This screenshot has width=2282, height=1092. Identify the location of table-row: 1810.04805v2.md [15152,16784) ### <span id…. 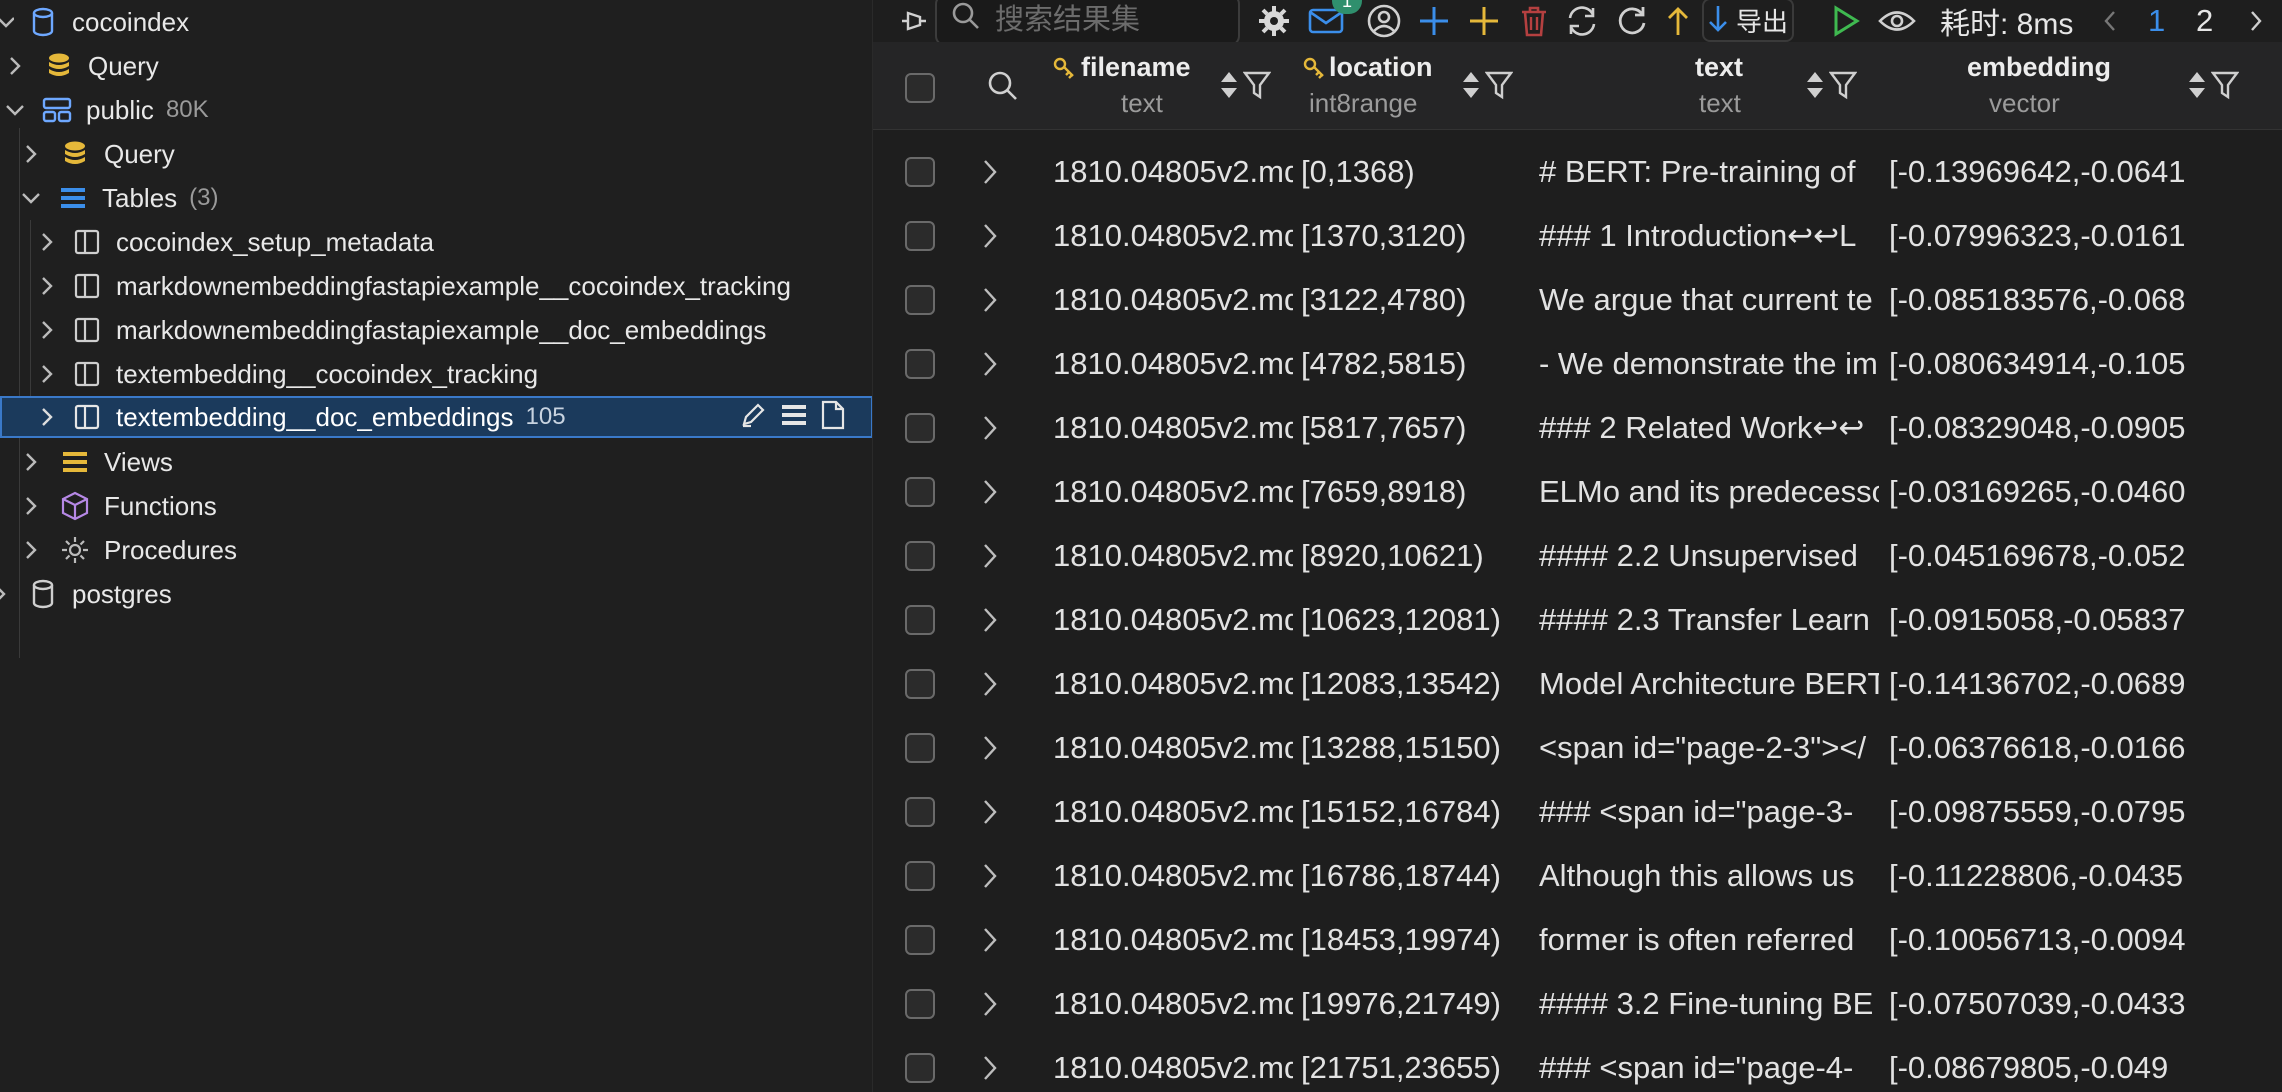
(1577, 812).